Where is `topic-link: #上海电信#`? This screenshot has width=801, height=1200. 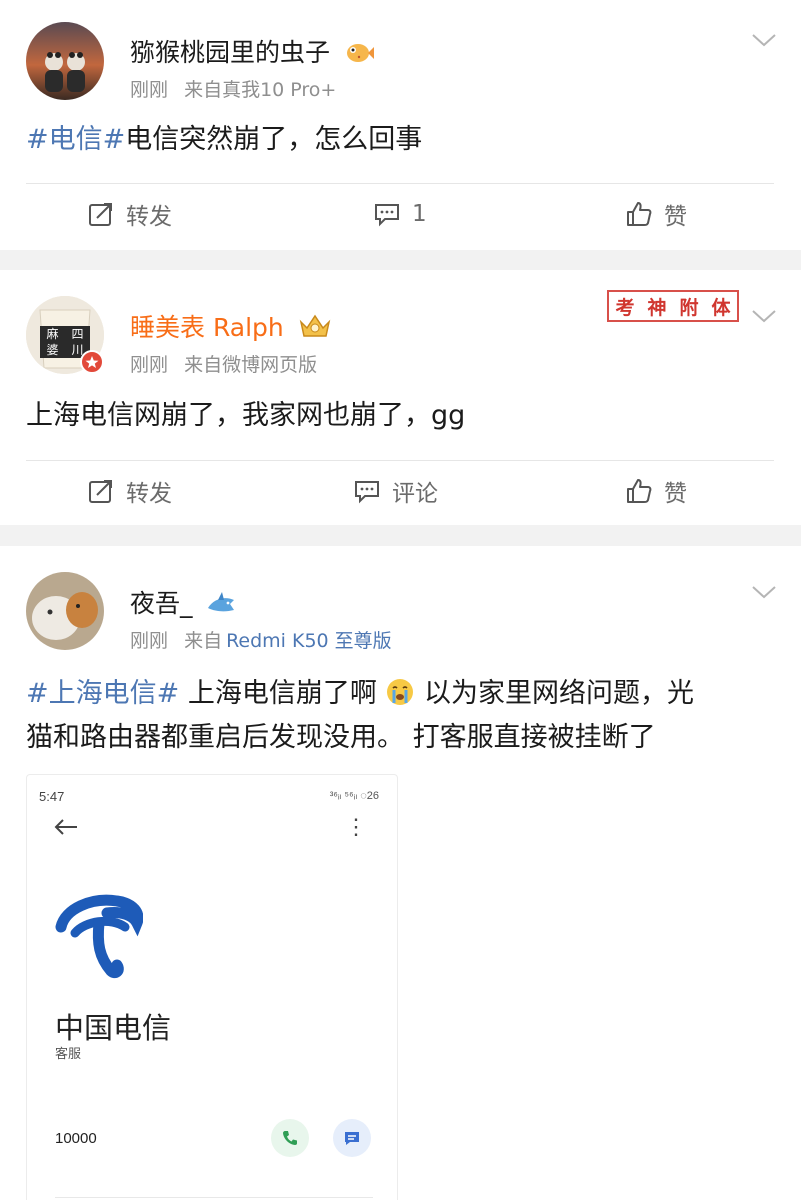
topic-link: #上海电信# is located at coordinates (102, 693).